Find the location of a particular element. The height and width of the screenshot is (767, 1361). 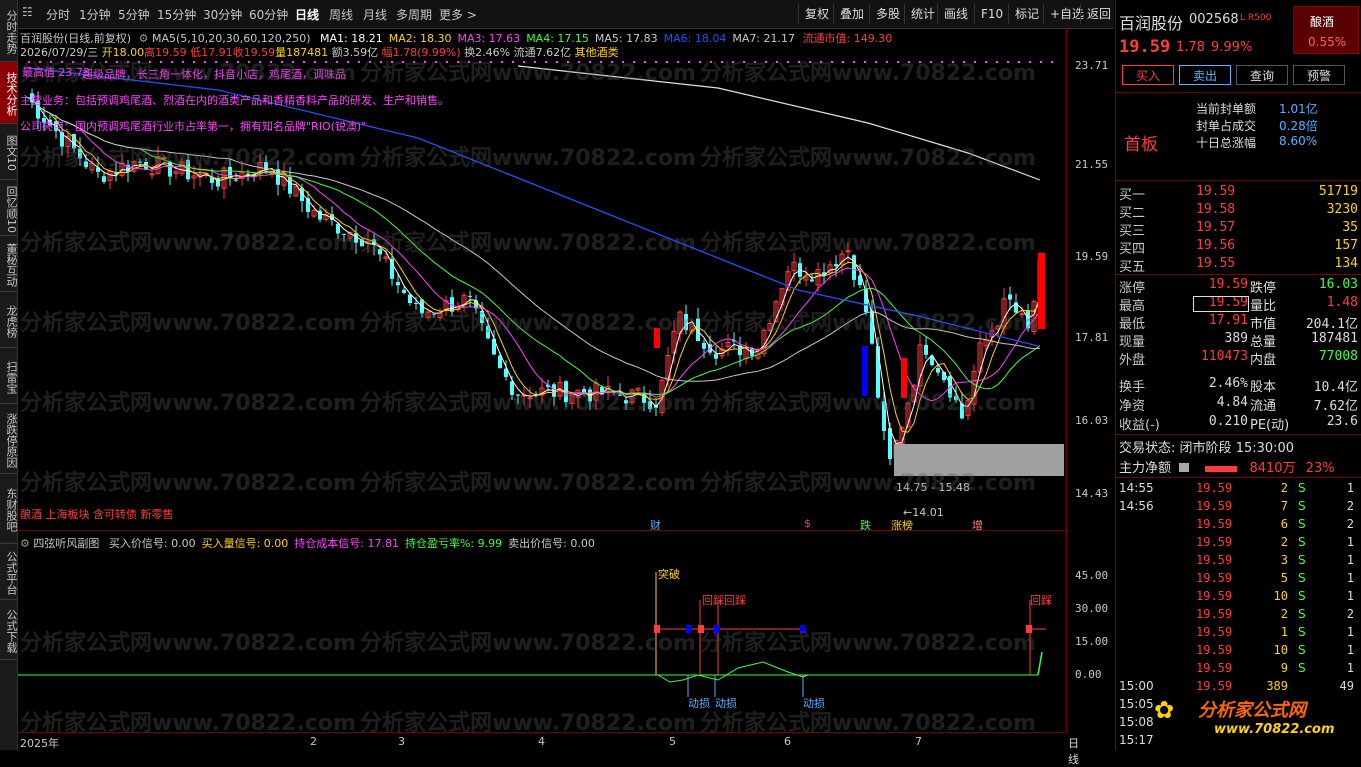

toolbar-button-1: 叠加 is located at coordinates (851, 14).